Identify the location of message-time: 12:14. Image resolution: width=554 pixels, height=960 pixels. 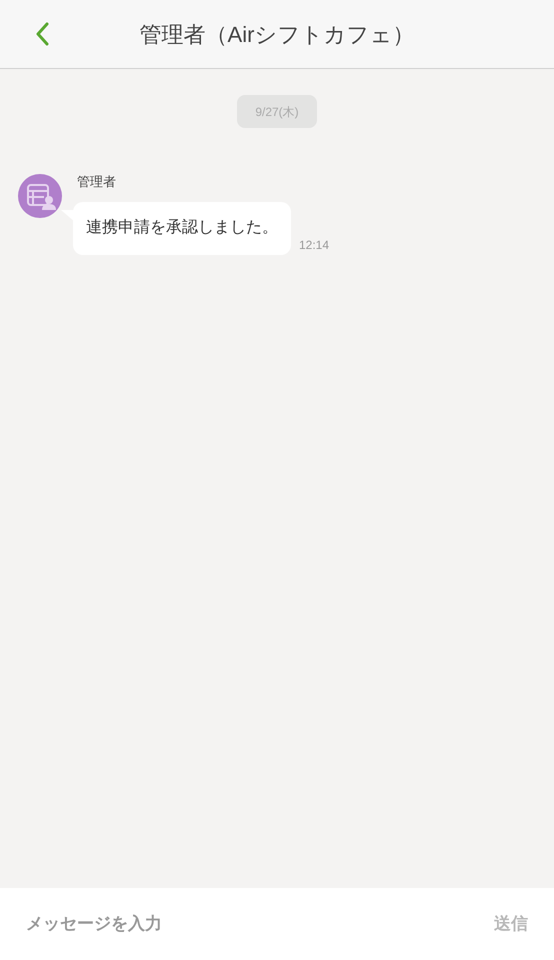
(314, 245).